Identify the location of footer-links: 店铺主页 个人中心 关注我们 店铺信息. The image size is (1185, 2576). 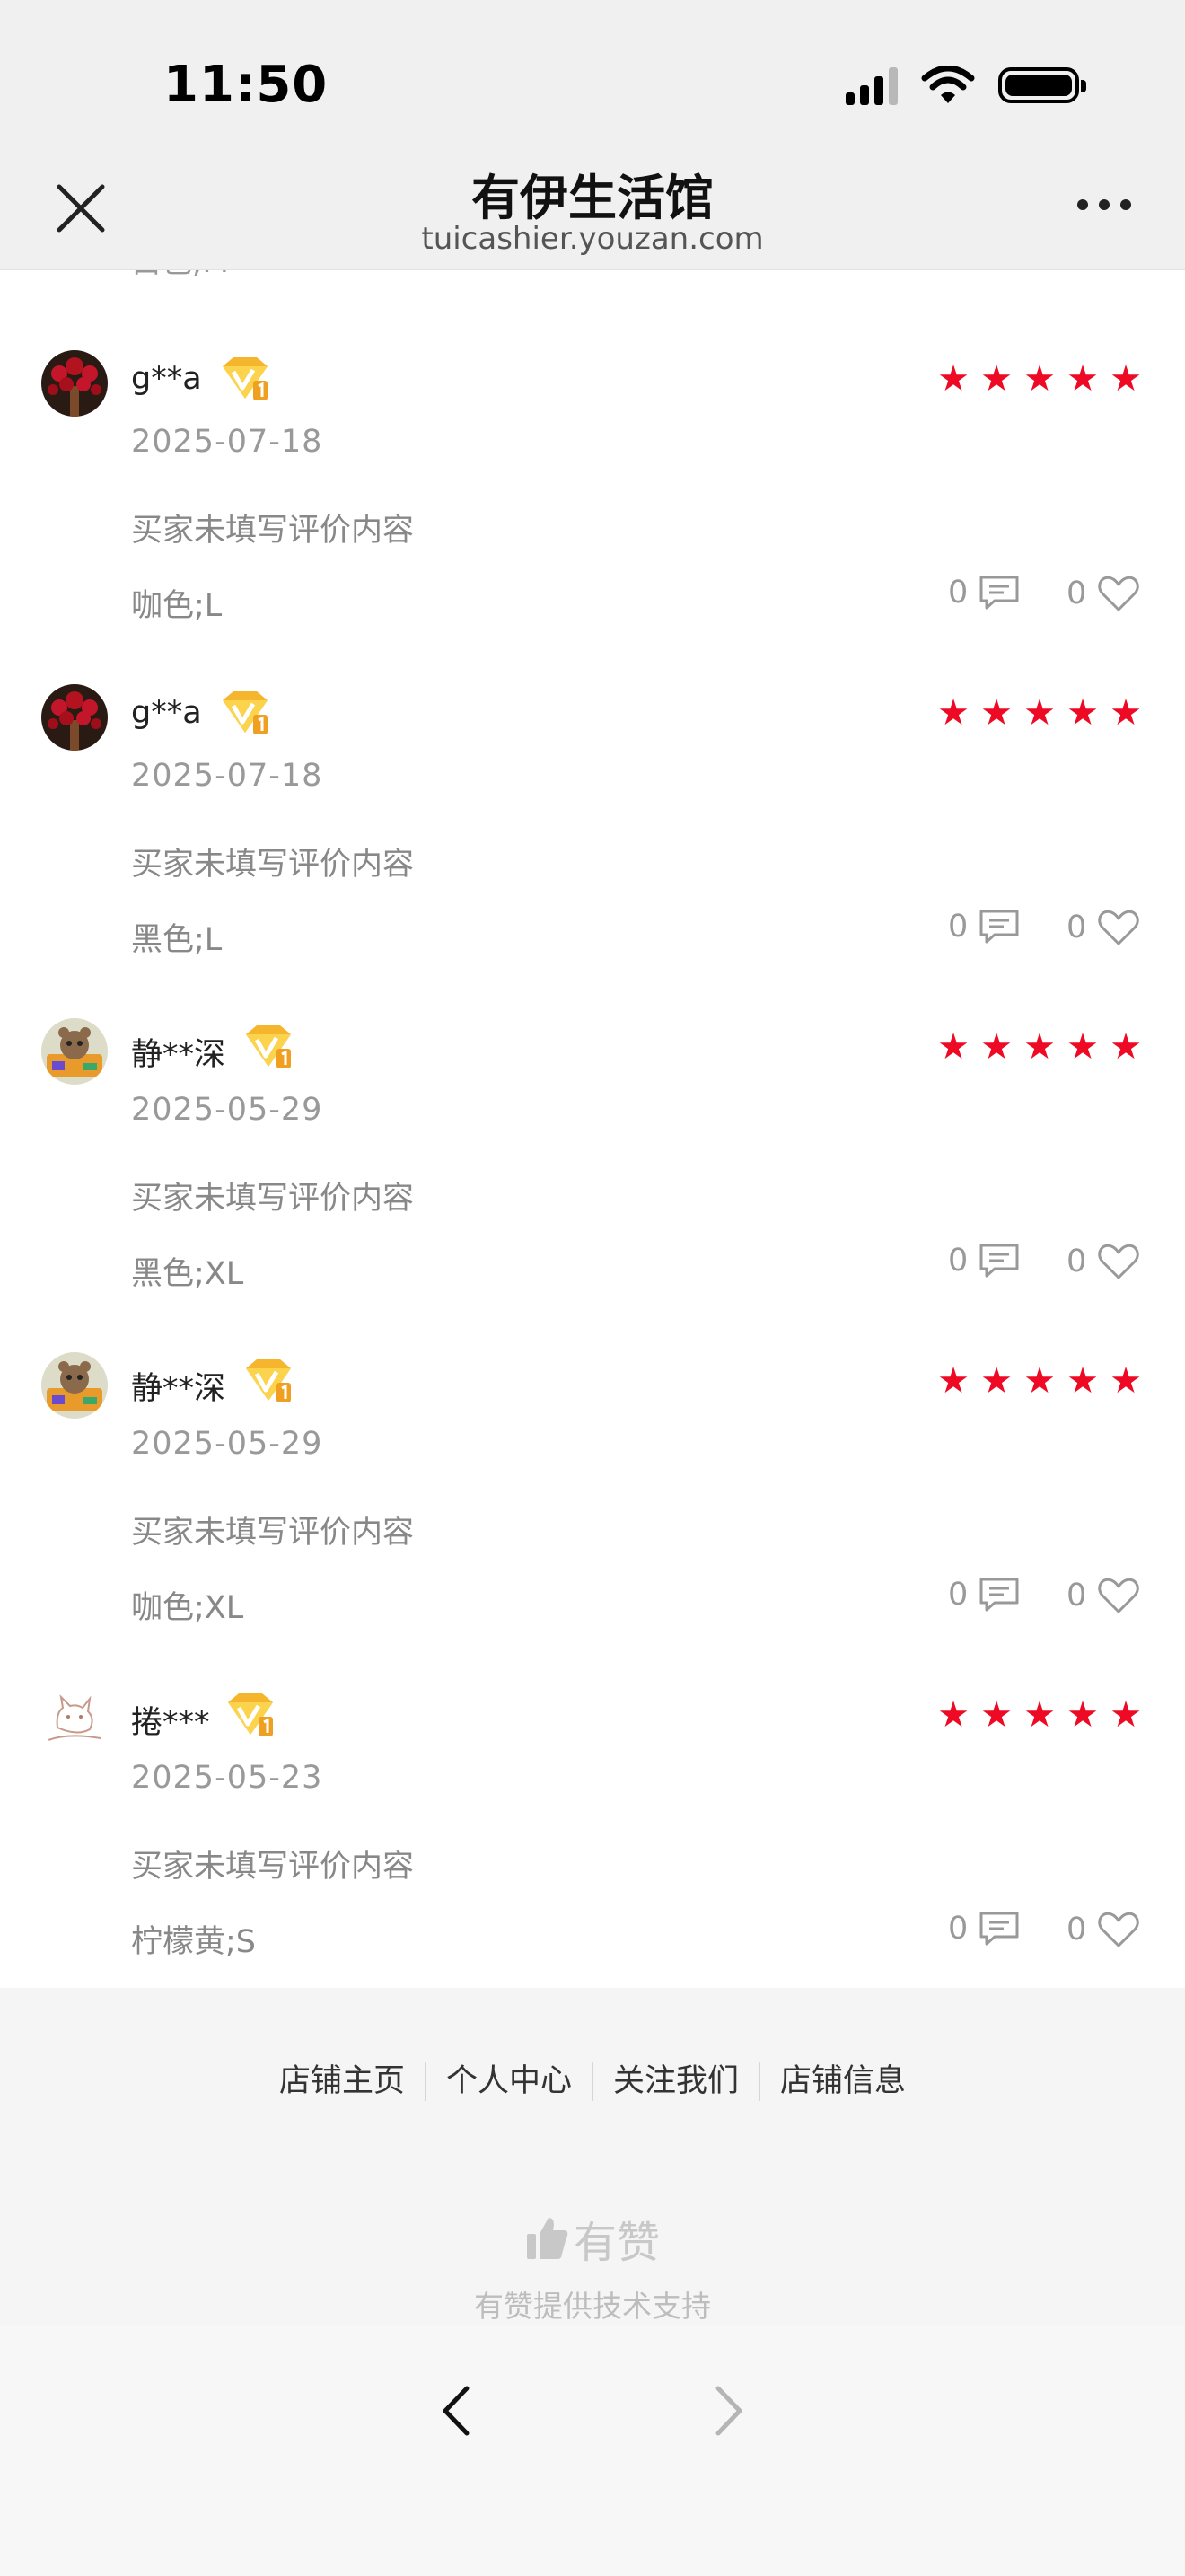
(592, 2081).